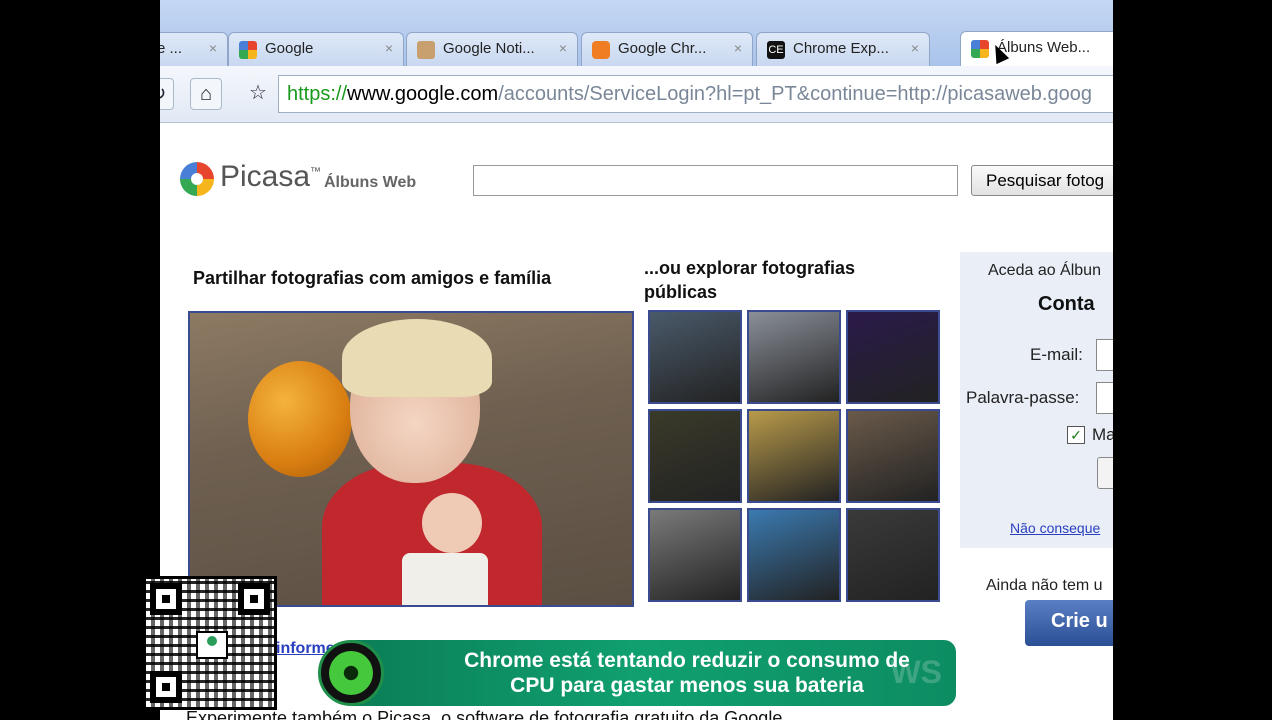  Describe the element at coordinates (271, 176) in the screenshot. I see `logo-text: Picasa™` at that location.